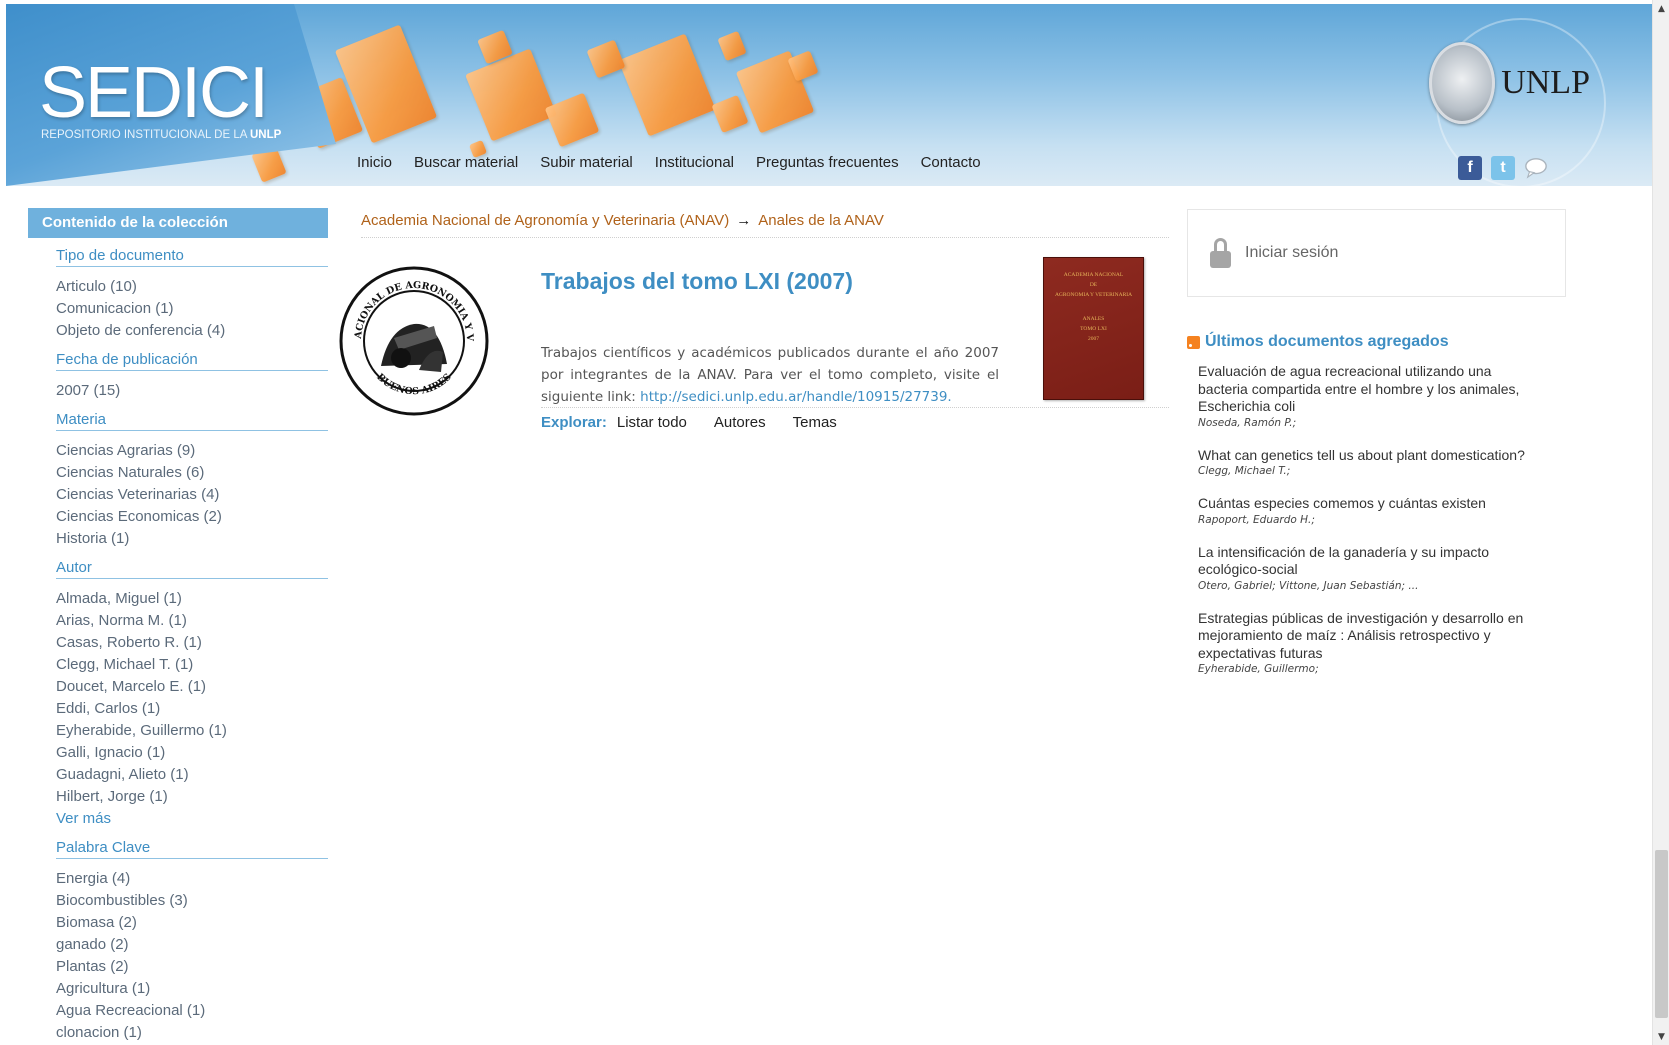 Image resolution: width=1669 pixels, height=1045 pixels. I want to click on site-logo: SEDICI, so click(154, 93).